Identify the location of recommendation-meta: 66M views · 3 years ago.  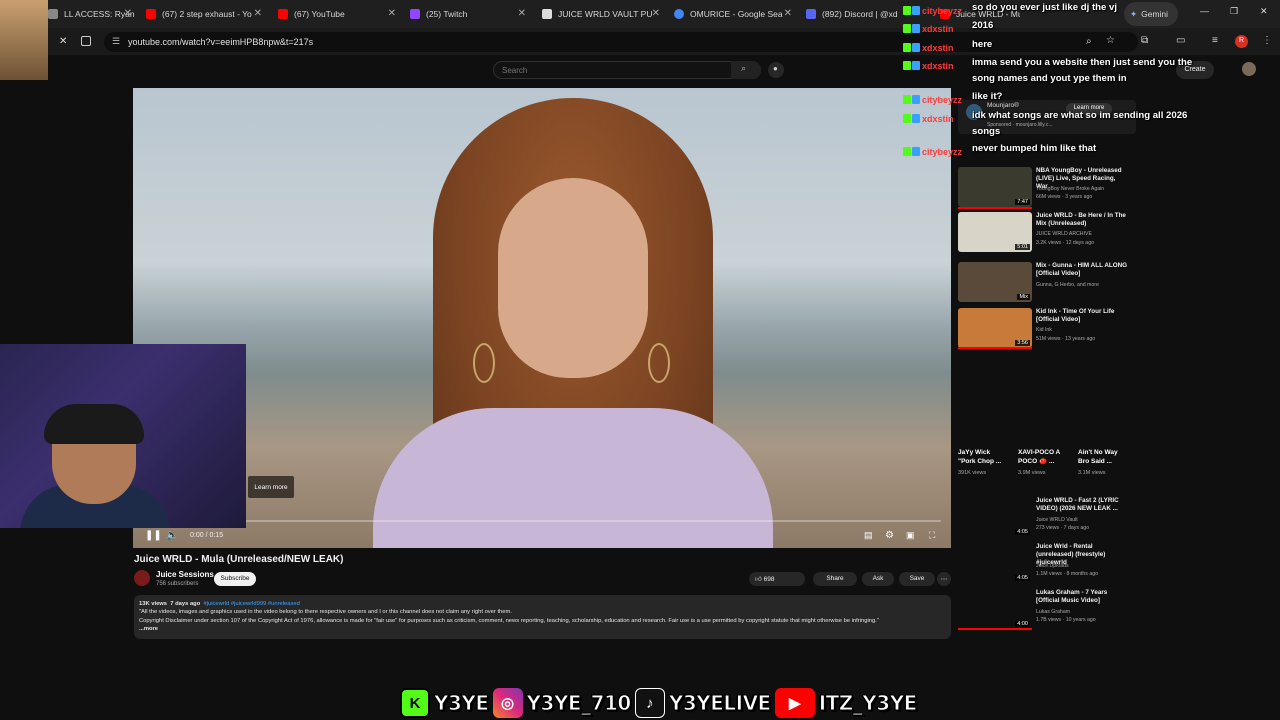
(1064, 197).